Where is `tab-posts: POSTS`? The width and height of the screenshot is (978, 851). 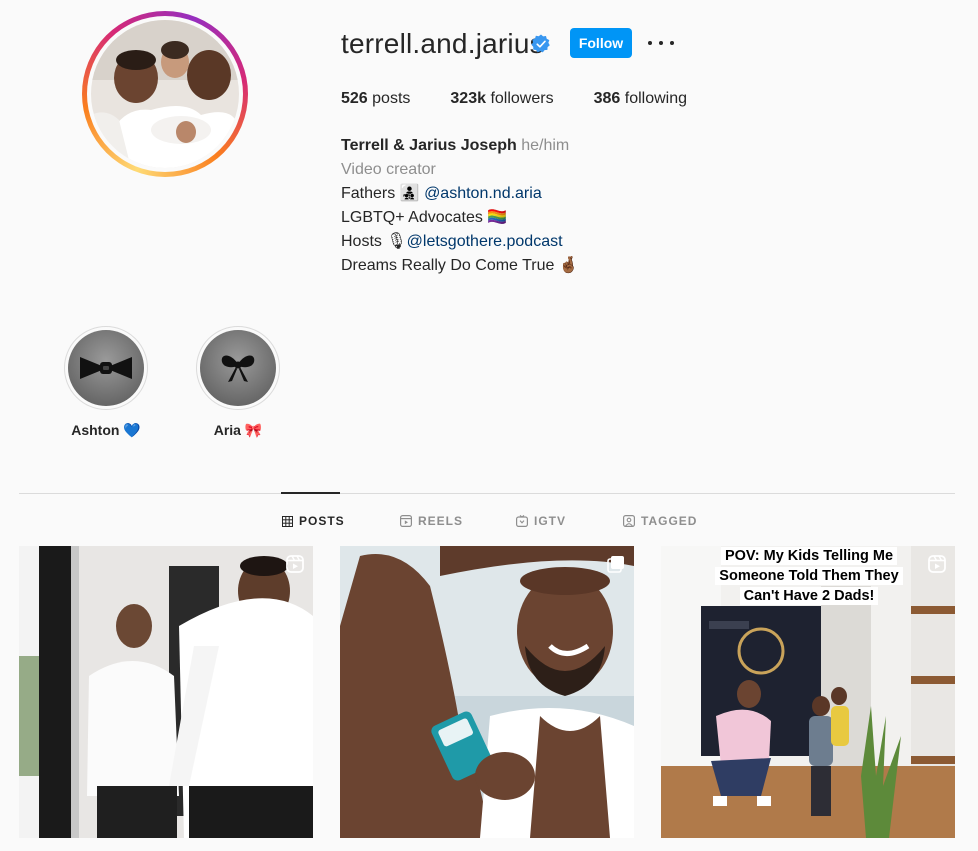
tab-posts: POSTS is located at coordinates (313, 521).